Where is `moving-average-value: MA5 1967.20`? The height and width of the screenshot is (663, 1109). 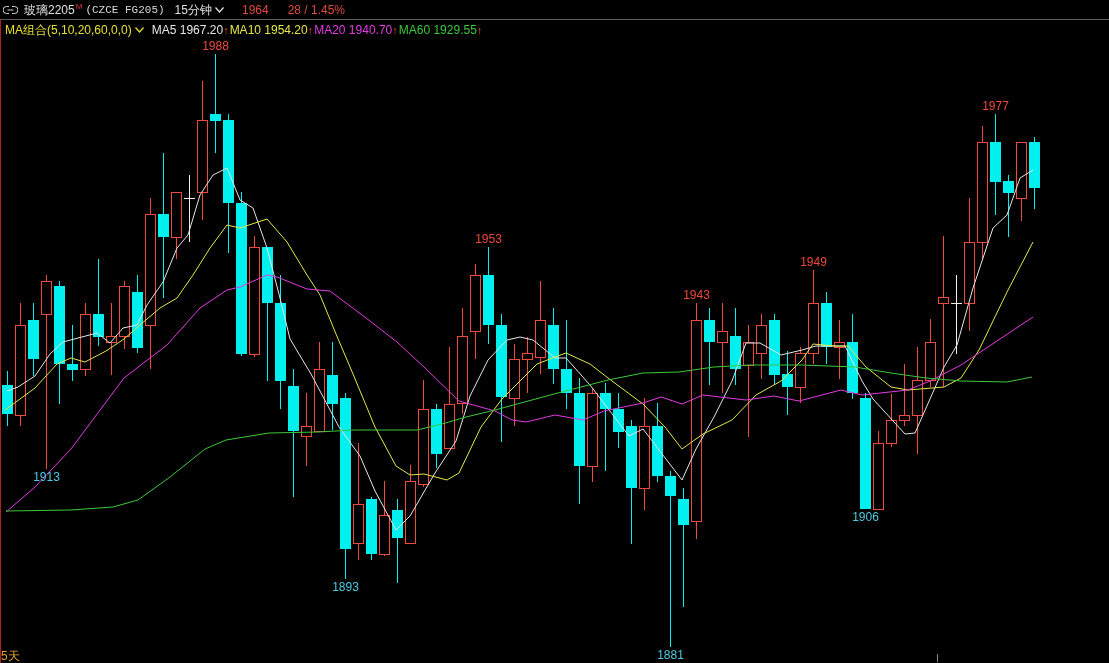
moving-average-value: MA5 1967.20 is located at coordinates (187, 30).